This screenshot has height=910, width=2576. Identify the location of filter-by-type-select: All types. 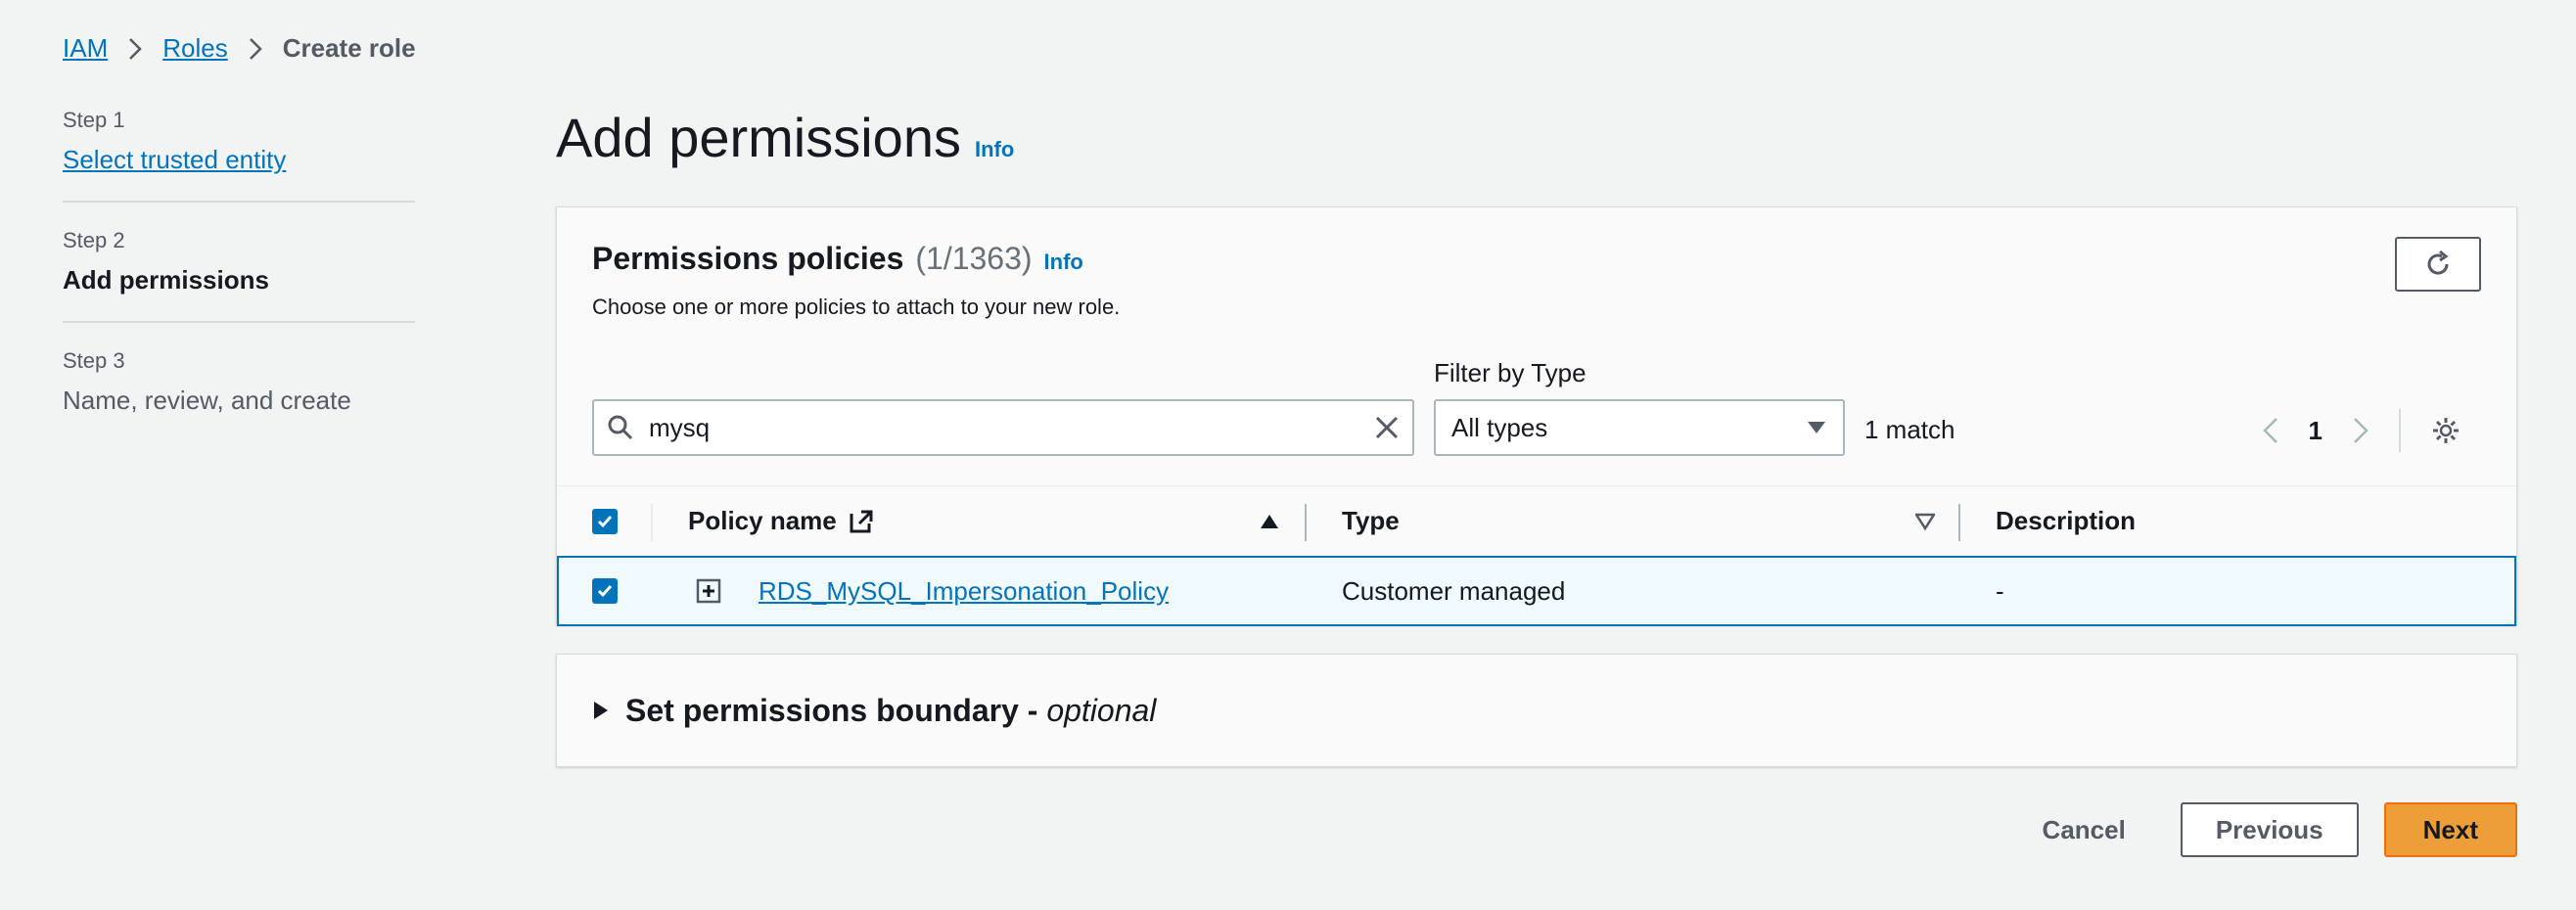
(1639, 427).